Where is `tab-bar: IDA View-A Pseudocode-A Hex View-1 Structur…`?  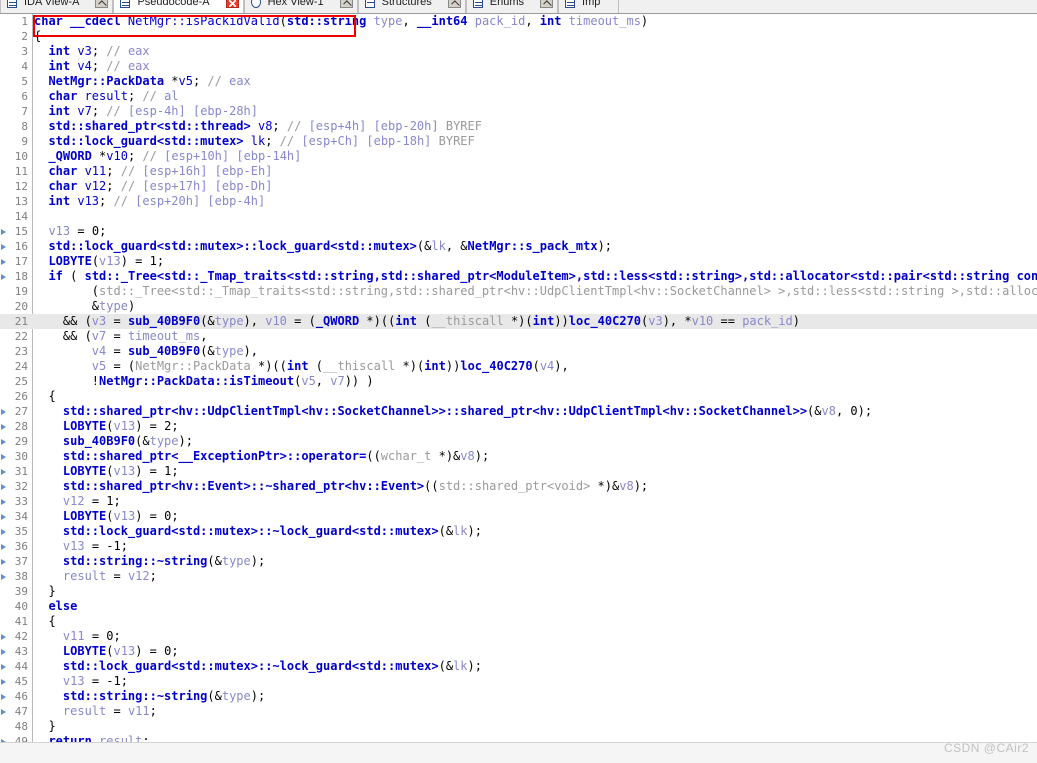 tab-bar: IDA View-A Pseudocode-A Hex View-1 Structur… is located at coordinates (518, 7).